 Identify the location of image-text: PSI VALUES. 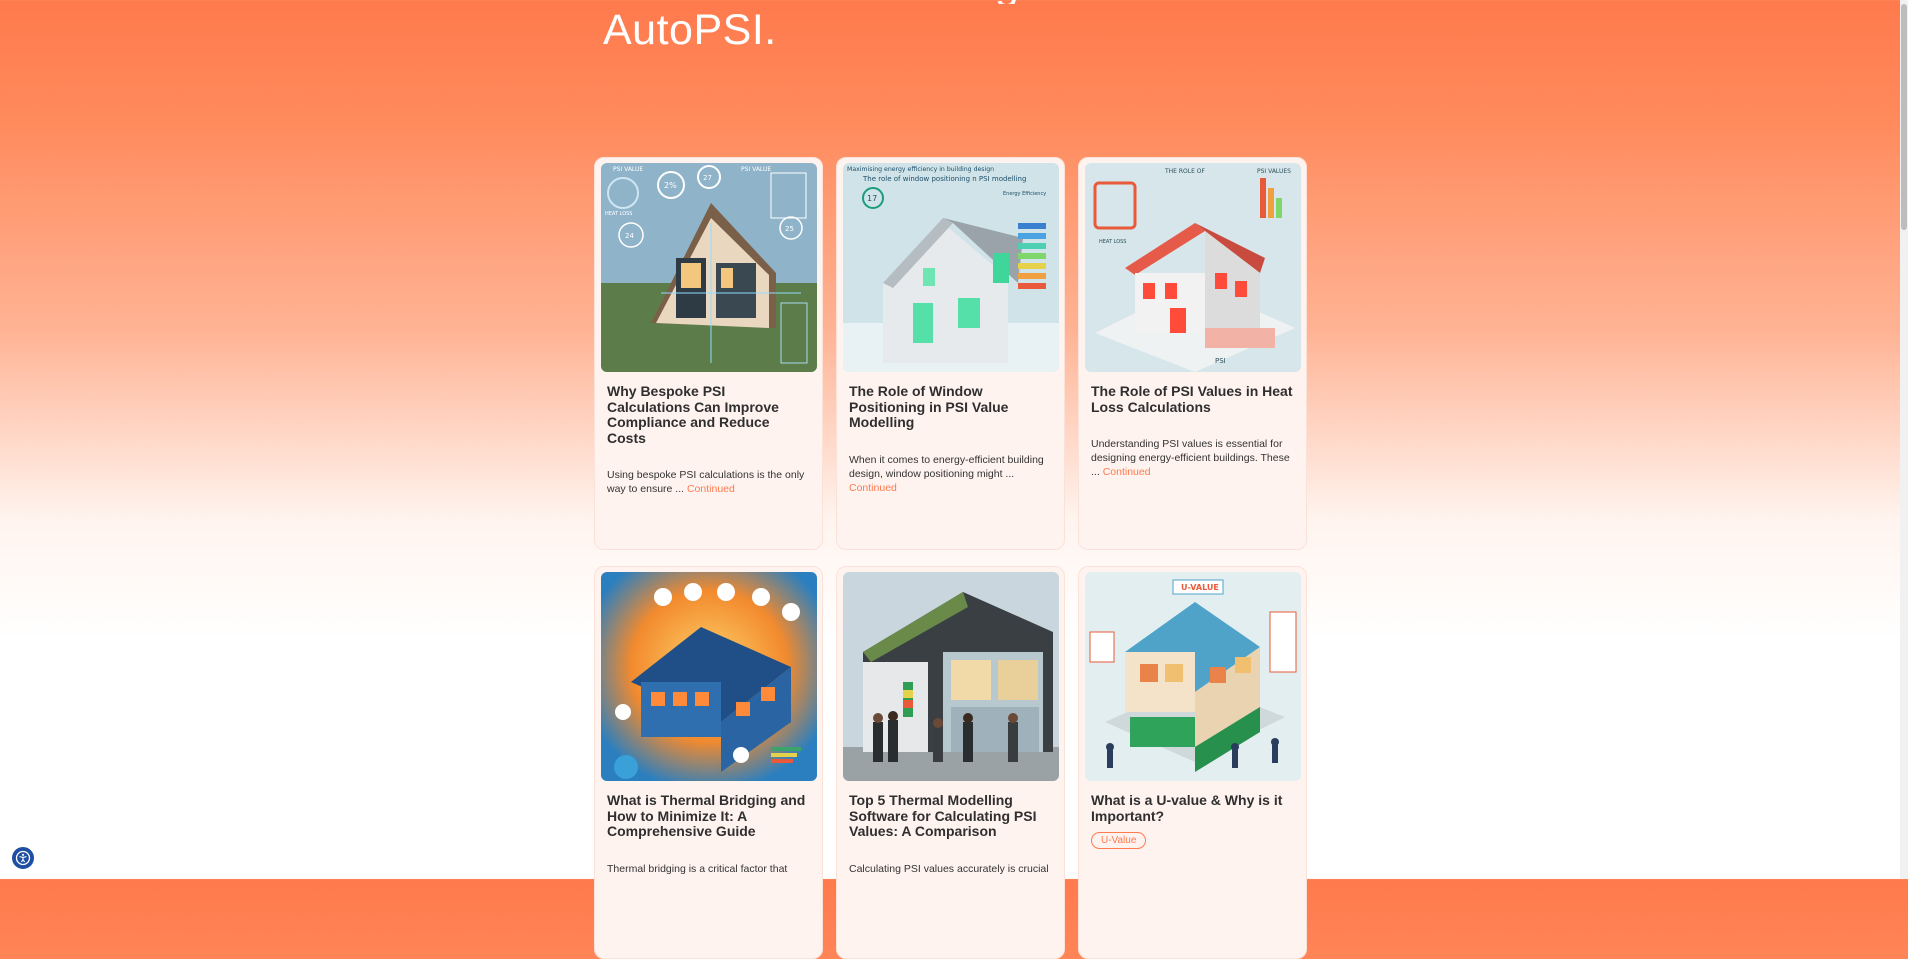
(1274, 171).